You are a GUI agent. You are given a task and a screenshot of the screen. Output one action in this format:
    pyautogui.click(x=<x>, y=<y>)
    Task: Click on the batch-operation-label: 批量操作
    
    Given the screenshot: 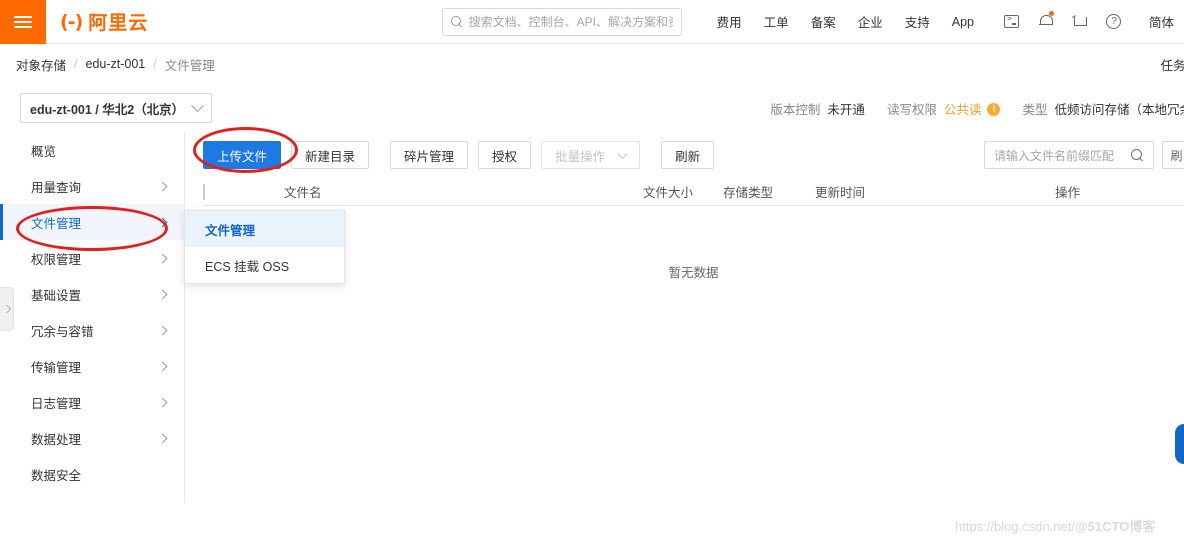 What is the action you would take?
    pyautogui.click(x=580, y=156)
    